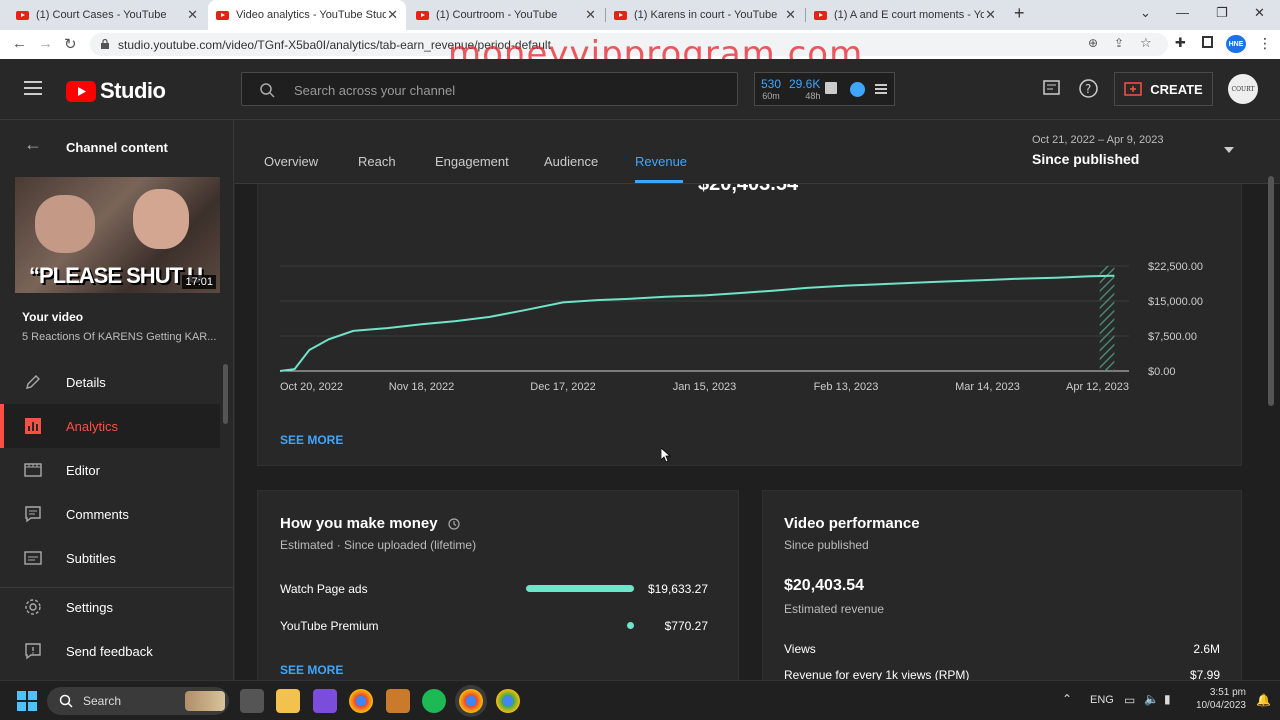  Describe the element at coordinates (307, 15) in the screenshot. I see `browser-tab-active: Video analytics - YouTube Studio ✕` at that location.